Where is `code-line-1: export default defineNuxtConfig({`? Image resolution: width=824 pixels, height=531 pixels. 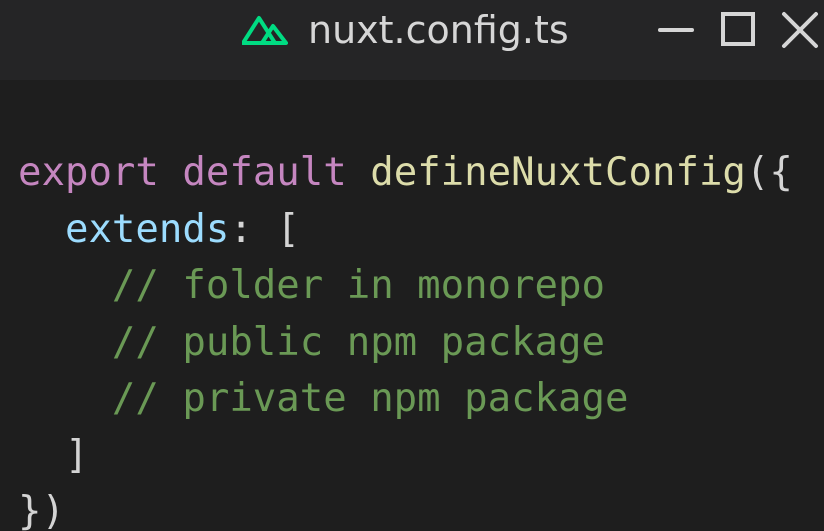
code-line-1: export default defineNuxtConfig({ is located at coordinates (405, 173).